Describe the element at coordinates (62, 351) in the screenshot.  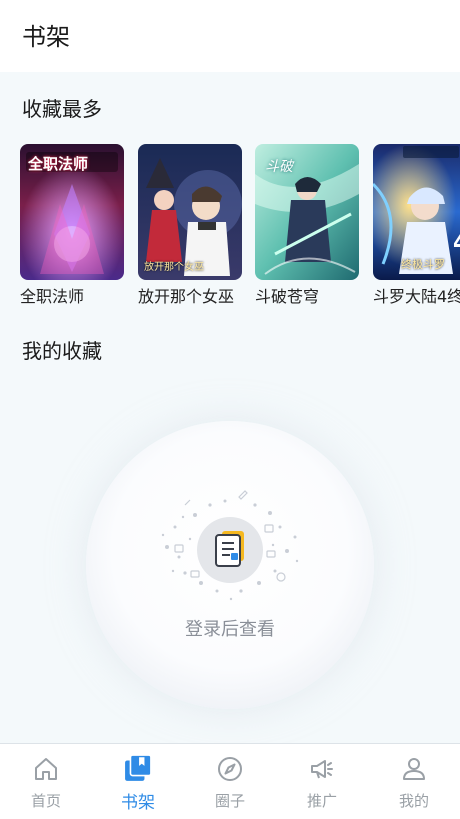
I see `my-favorites-heading: 我的收藏` at that location.